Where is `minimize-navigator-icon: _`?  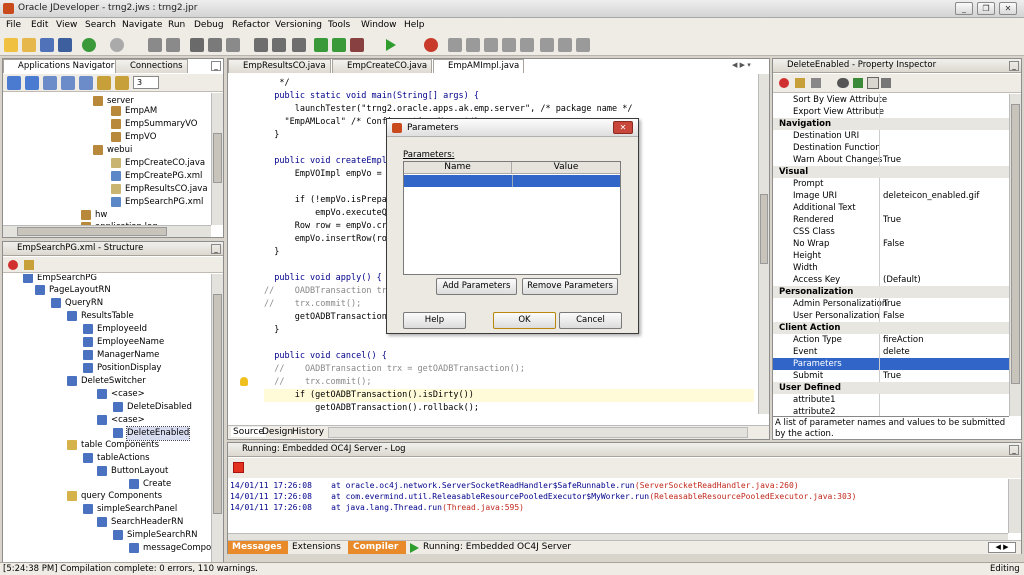 minimize-navigator-icon: _ is located at coordinates (216, 66).